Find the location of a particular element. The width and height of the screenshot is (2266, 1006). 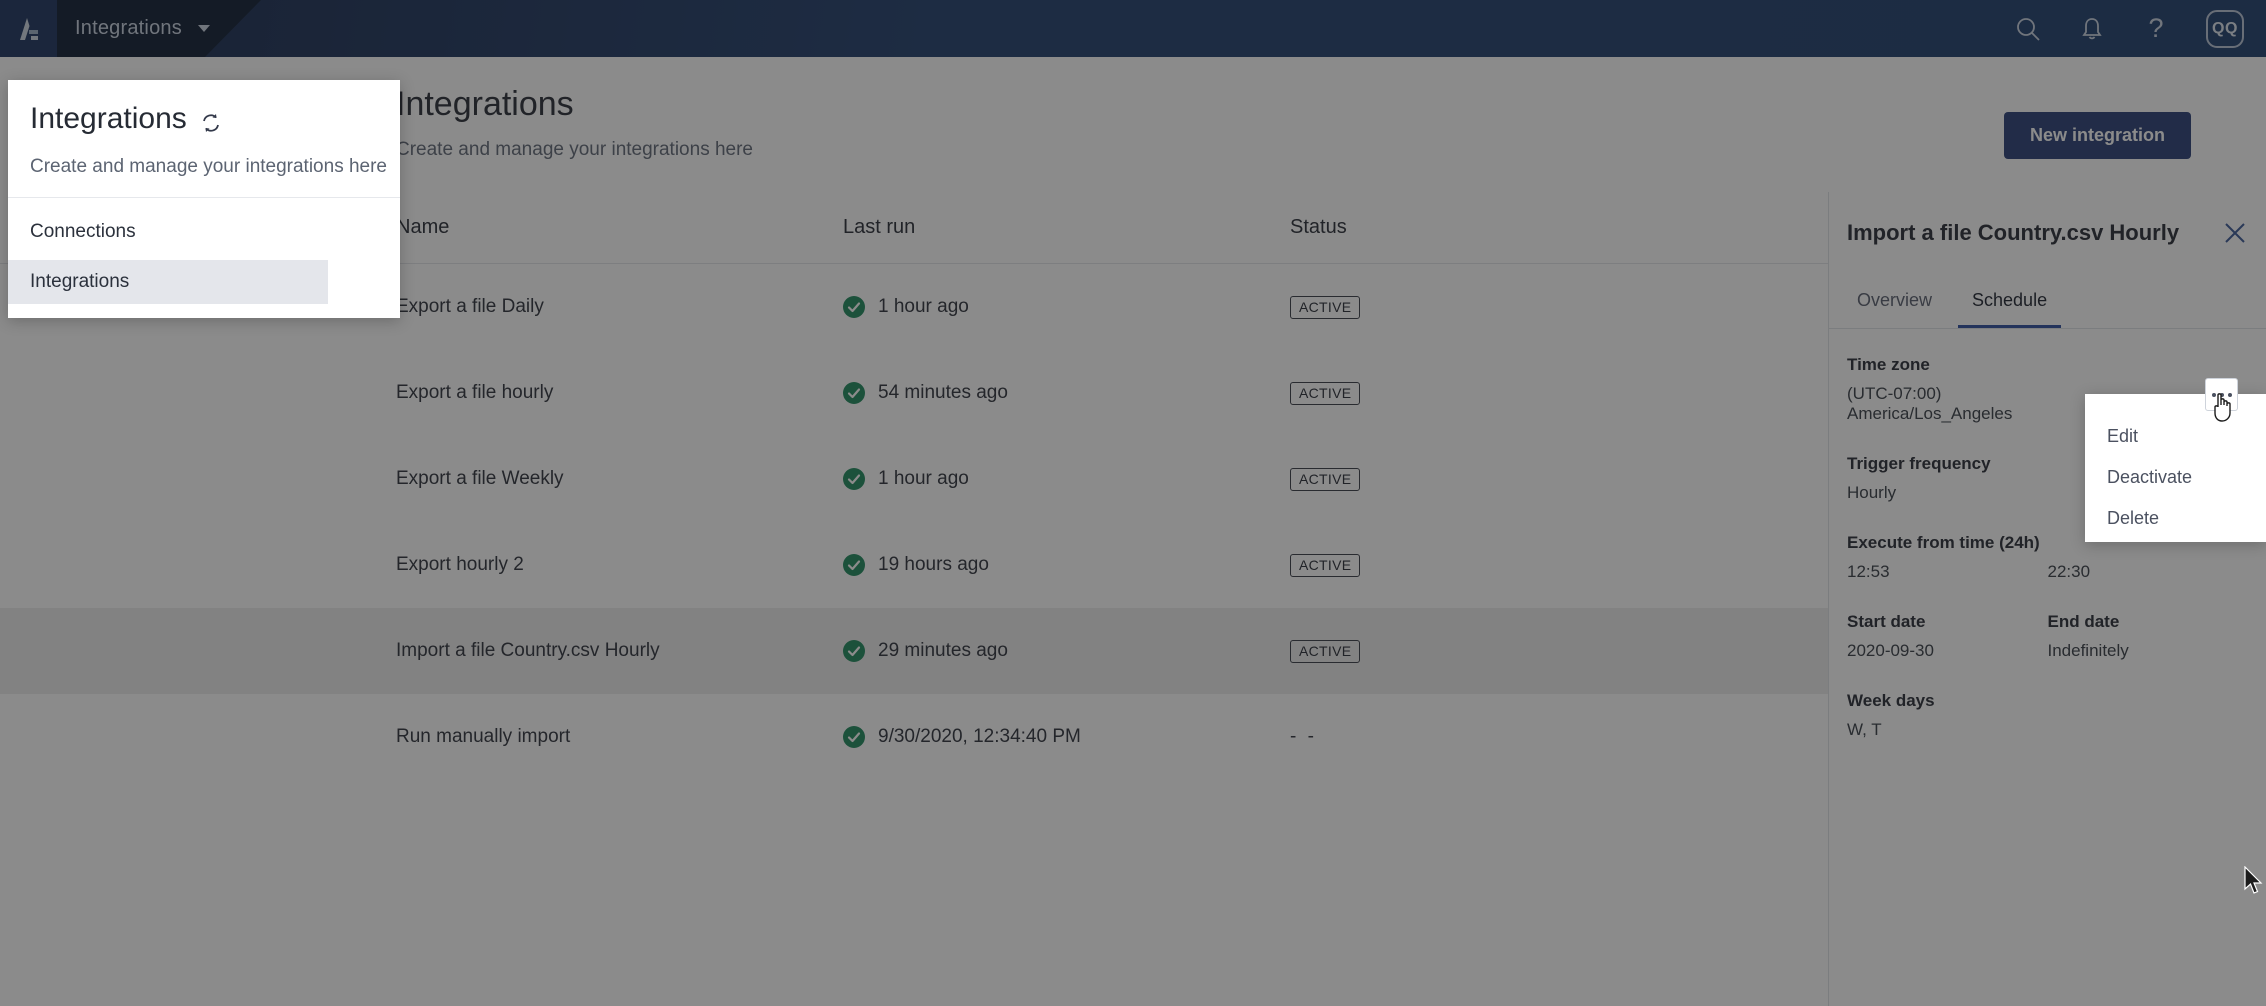

context-menu-item-edit: Edit is located at coordinates (2175, 436).